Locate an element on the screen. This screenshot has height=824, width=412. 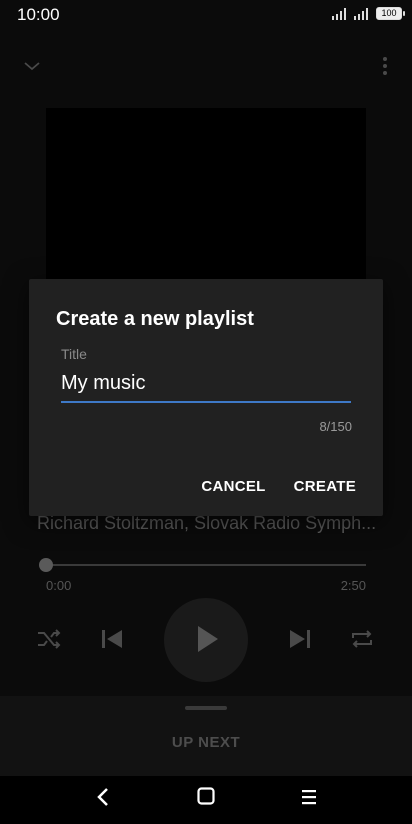
shuffle-icon is located at coordinates (49, 639).